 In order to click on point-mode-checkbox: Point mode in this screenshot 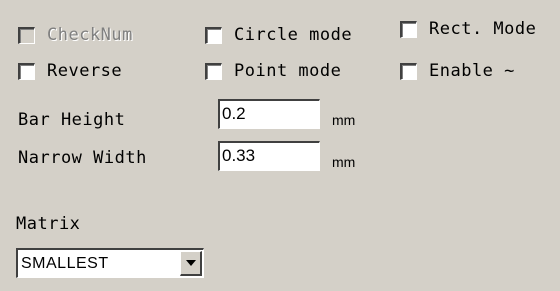, I will do `click(273, 71)`.